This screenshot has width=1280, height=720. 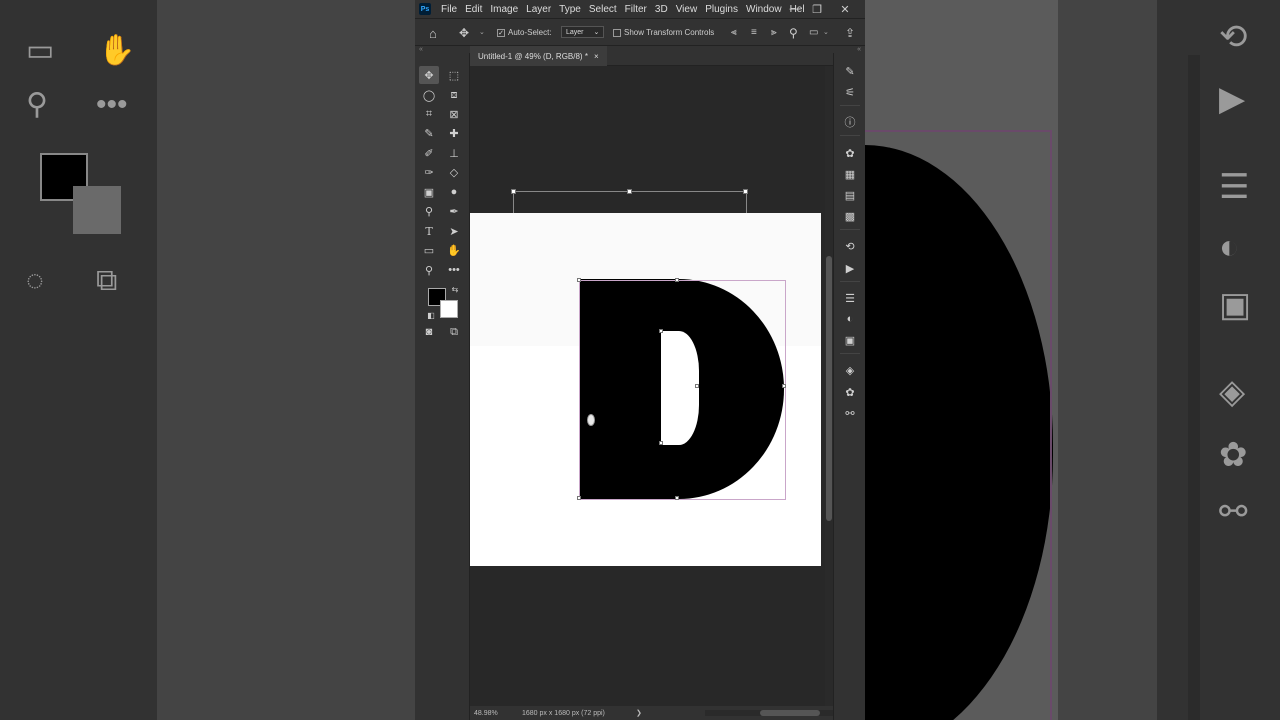 What do you see at coordinates (486, 713) in the screenshot?
I see `zoom-level: 48.98%` at bounding box center [486, 713].